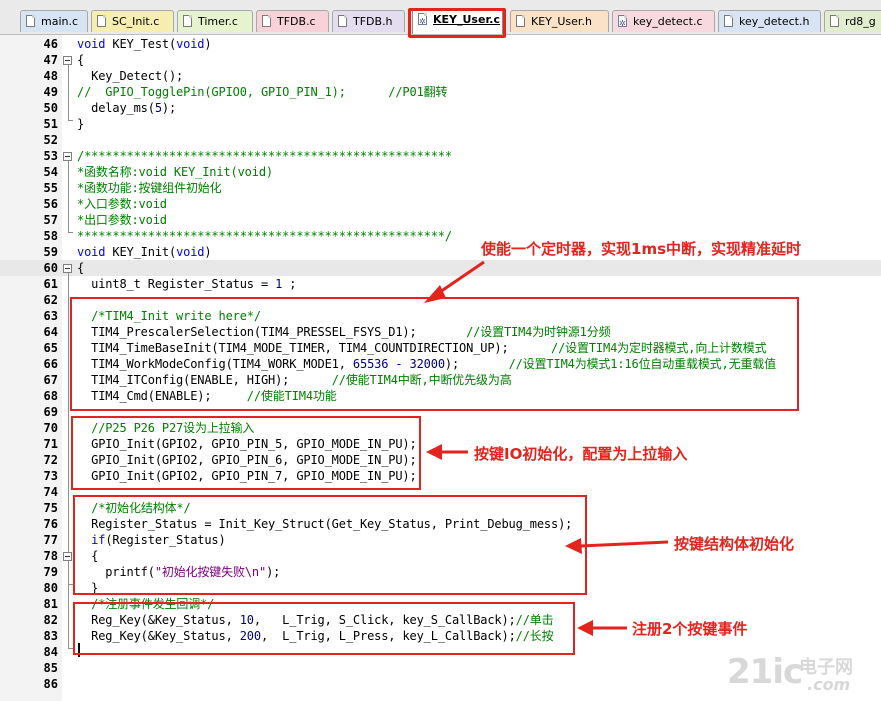 Image resolution: width=881 pixels, height=701 pixels. I want to click on arrow-head-register, so click(585, 628).